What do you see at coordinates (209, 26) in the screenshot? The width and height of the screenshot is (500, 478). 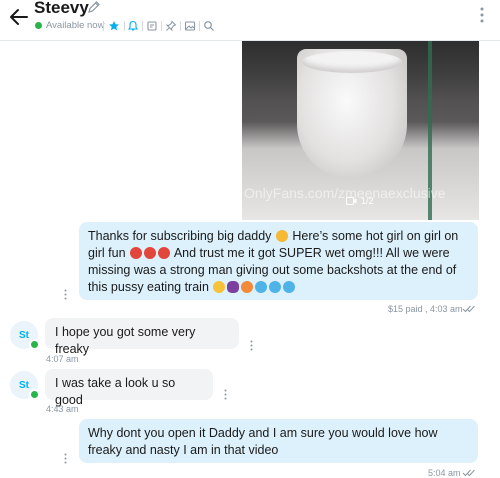 I see `search-icon` at bounding box center [209, 26].